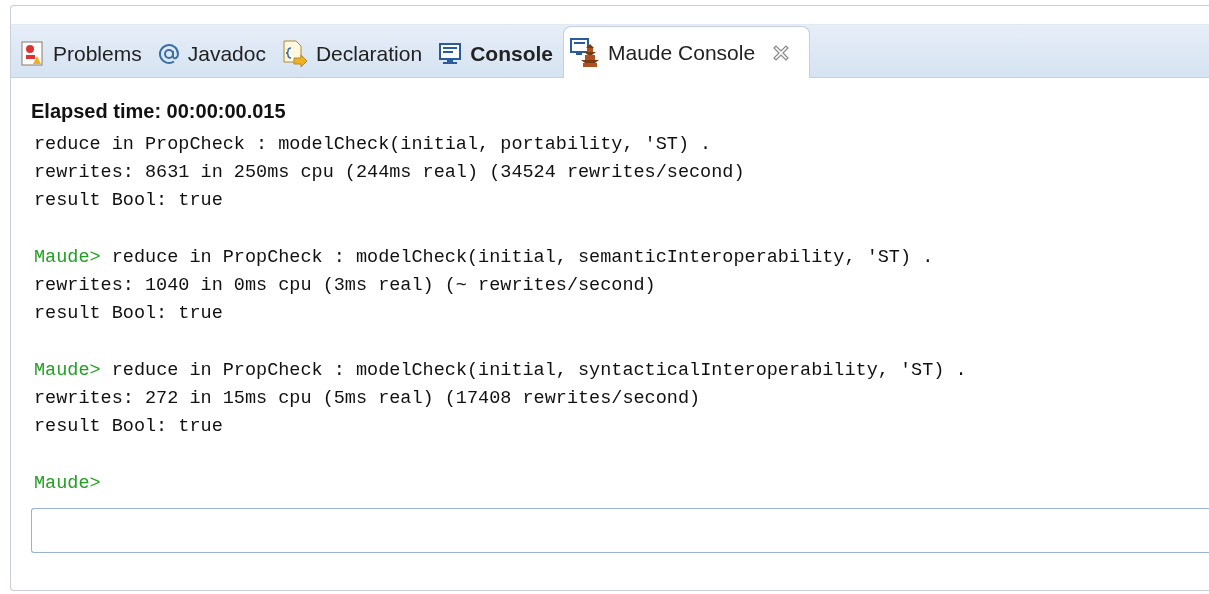 This screenshot has width=1209, height=594. I want to click on console-output-line: reduce in PropCheck : modelCheck(initial, semanticInteroperability, 'ST) ., so click(522, 257).